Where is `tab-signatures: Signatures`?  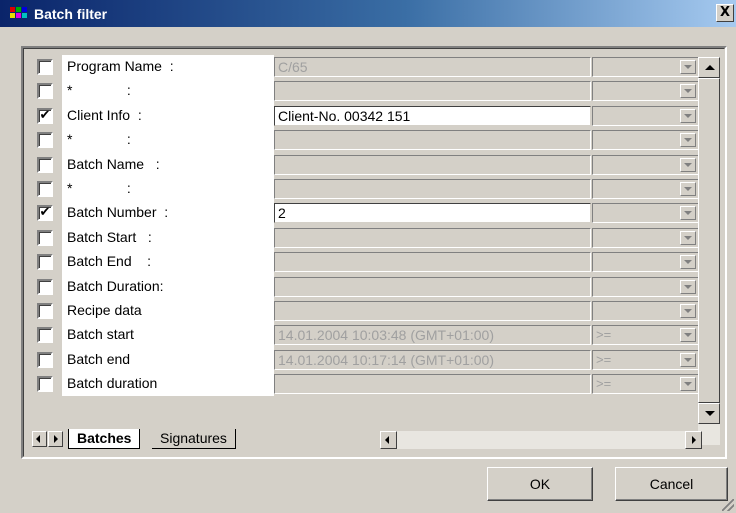
tab-signatures: Signatures is located at coordinates (194, 439).